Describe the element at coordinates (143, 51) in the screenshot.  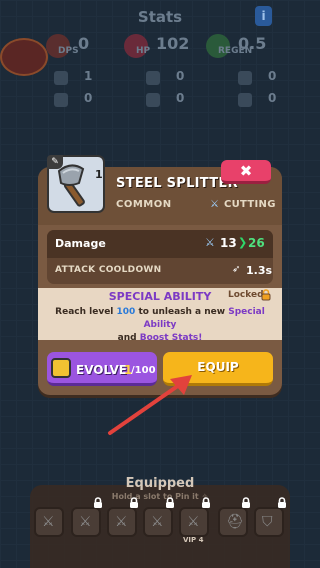
I see `hp-label: HP` at that location.